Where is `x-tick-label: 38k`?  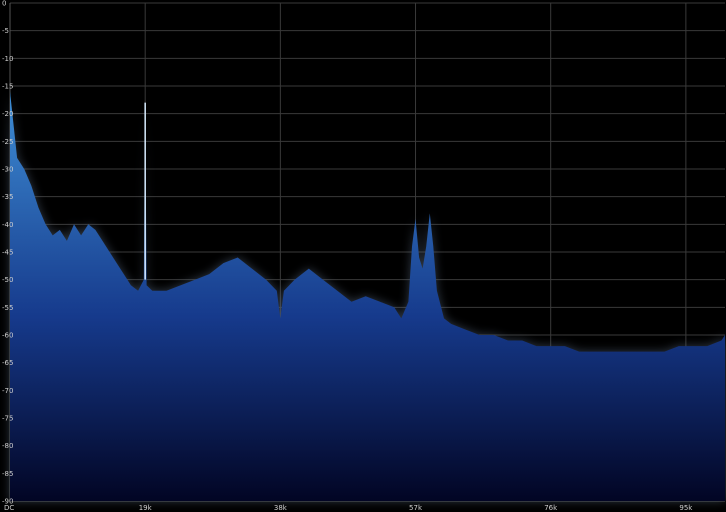
x-tick-label: 38k is located at coordinates (281, 508).